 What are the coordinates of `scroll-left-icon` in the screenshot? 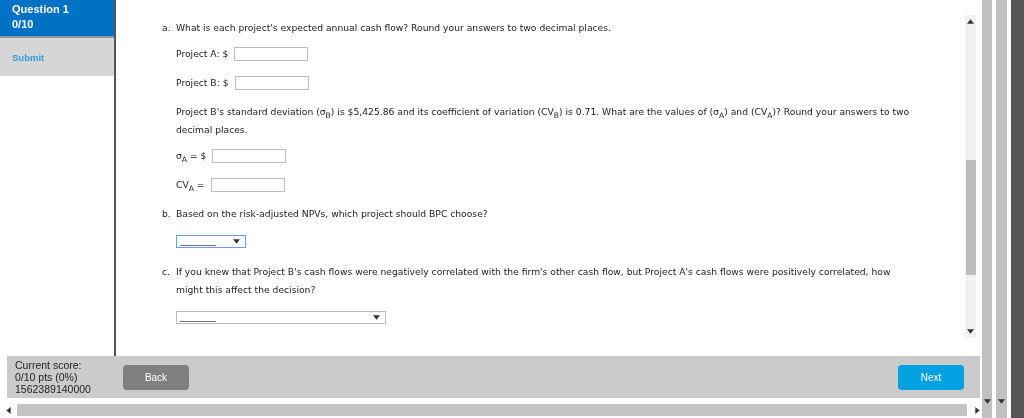 It's located at (8, 410).